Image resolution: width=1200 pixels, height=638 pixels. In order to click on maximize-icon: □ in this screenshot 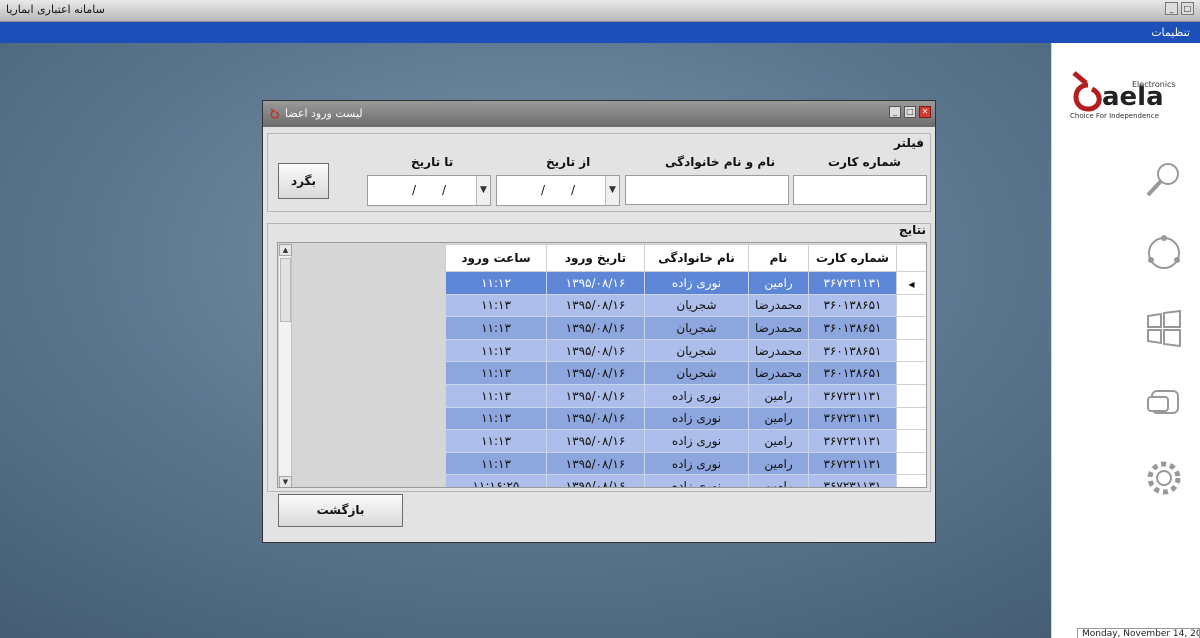, I will do `click(1187, 8)`.